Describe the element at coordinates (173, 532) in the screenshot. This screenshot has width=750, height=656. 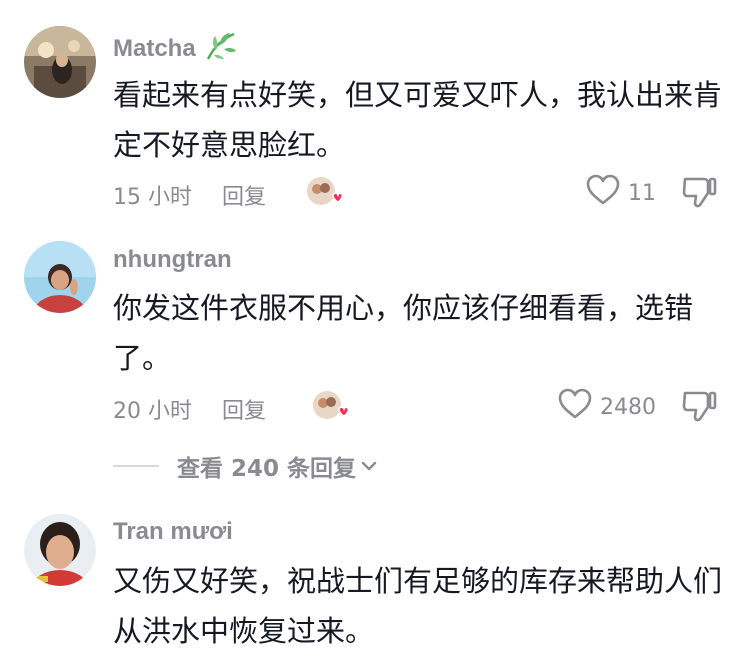
I see `username: Tran mươi` at that location.